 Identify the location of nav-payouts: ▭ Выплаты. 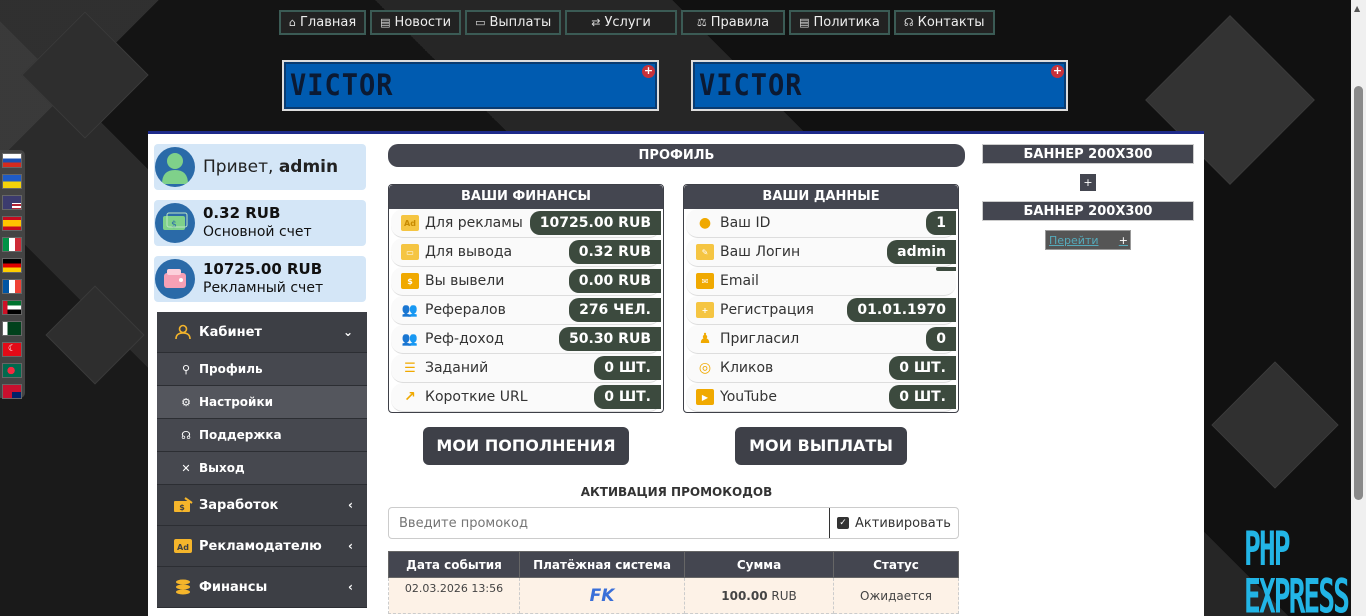
(513, 22).